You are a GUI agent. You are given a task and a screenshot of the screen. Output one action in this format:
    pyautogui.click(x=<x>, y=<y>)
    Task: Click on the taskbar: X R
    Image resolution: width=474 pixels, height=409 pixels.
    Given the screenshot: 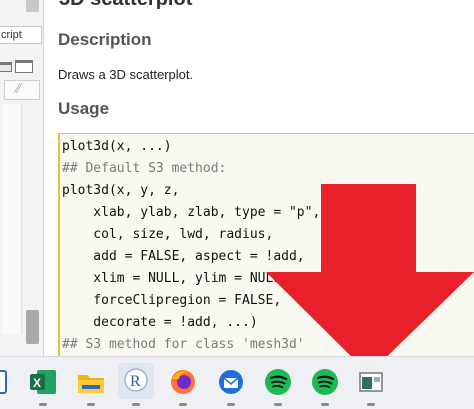 What is the action you would take?
    pyautogui.click(x=237, y=382)
    